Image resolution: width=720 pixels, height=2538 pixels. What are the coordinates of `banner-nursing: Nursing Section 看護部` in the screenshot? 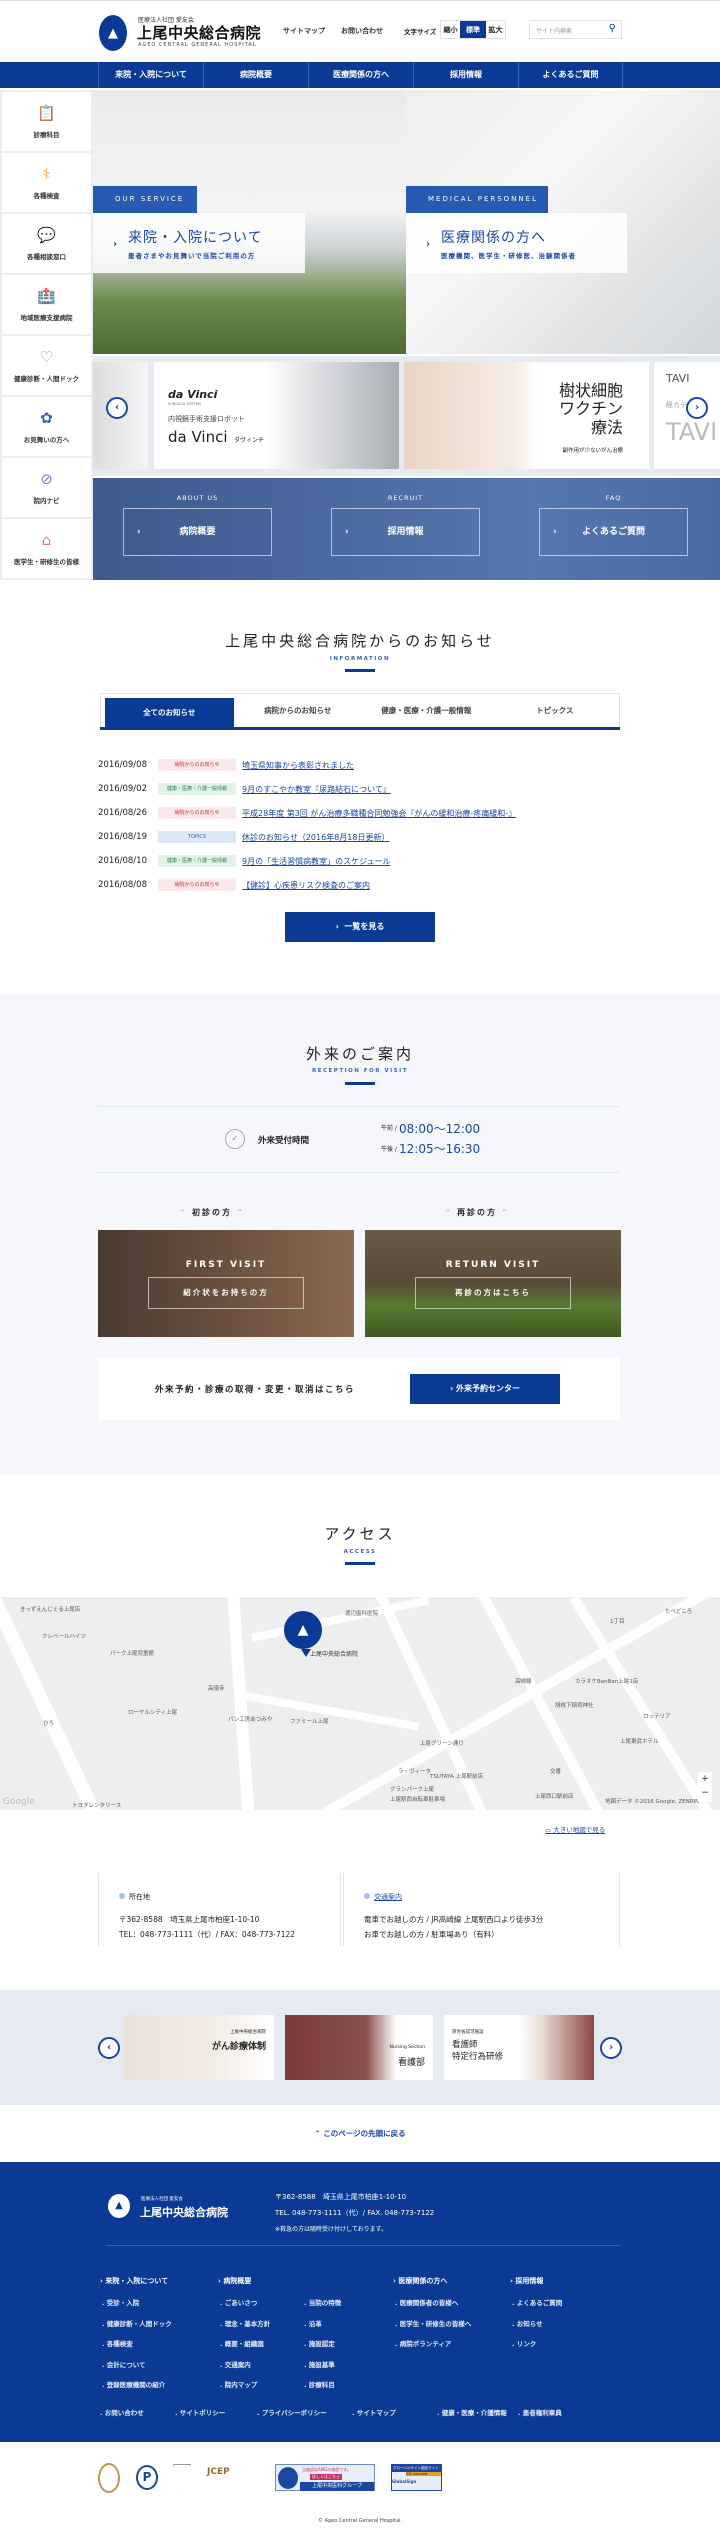 It's located at (359, 2047).